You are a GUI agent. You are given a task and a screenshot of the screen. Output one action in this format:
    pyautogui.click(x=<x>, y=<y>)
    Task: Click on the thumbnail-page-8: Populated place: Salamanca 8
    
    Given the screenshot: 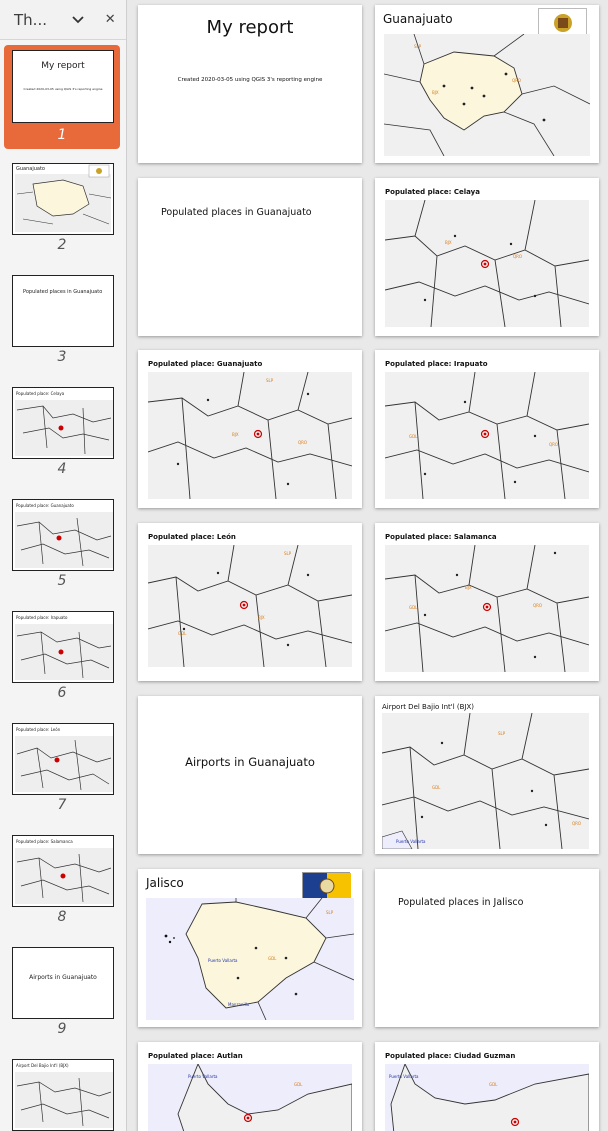 What is the action you would take?
    pyautogui.click(x=62, y=885)
    